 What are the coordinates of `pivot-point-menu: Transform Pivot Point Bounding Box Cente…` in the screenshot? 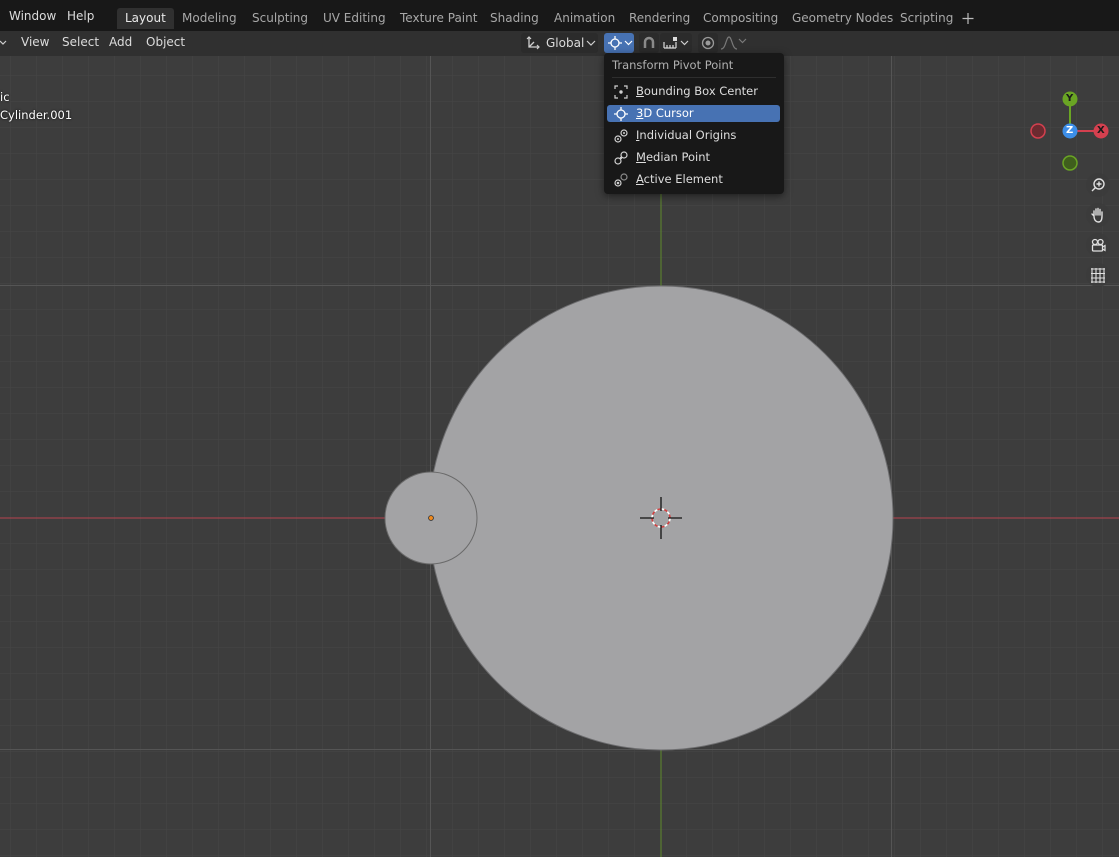 It's located at (694, 123).